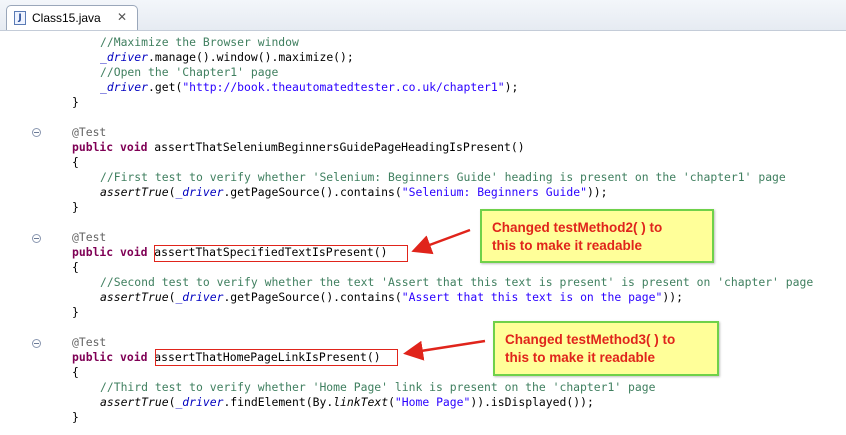 Image resolution: width=846 pixels, height=435 pixels. I want to click on highlight-box-method2, so click(281, 253).